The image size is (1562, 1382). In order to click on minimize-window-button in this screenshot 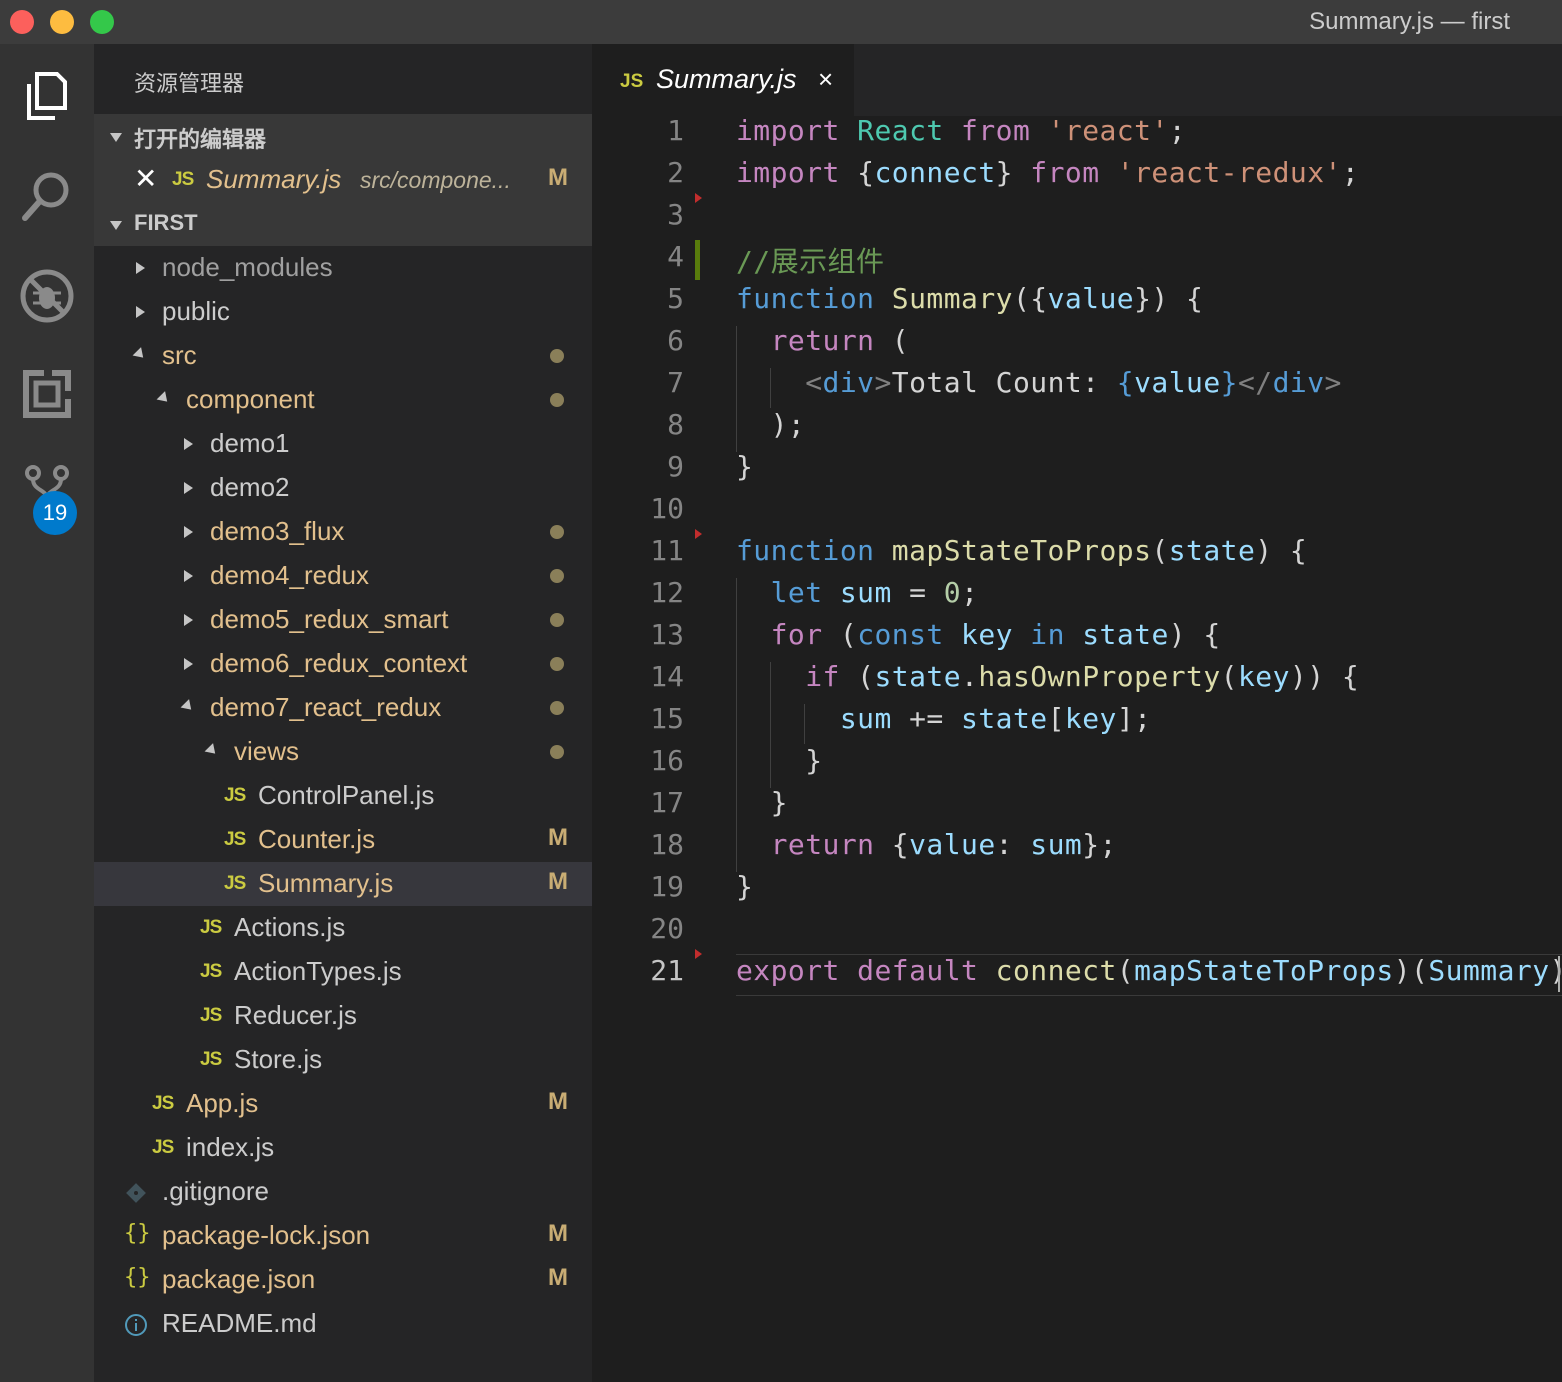, I will do `click(62, 22)`.